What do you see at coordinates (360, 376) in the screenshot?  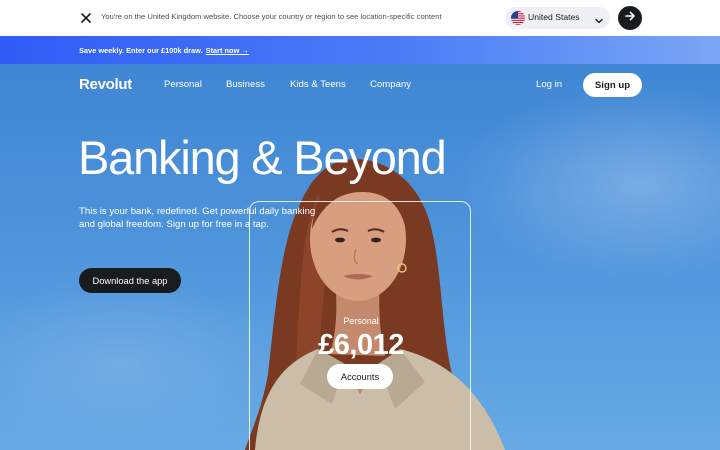 I see `accounts-button: Accounts` at bounding box center [360, 376].